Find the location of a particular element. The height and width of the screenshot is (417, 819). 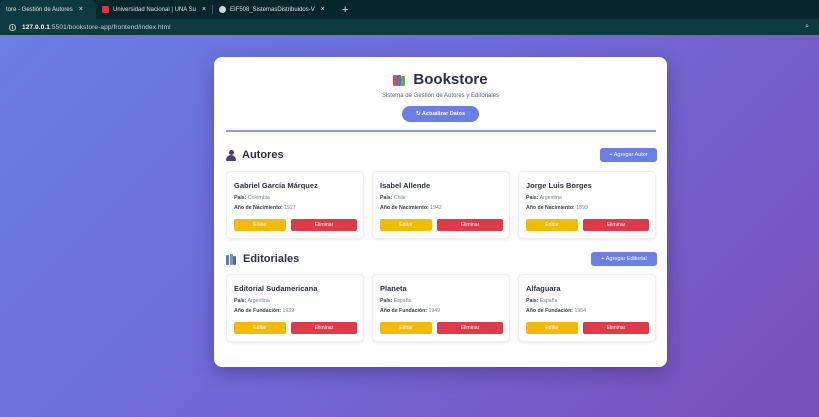

zoom-search-icon: ⌕ is located at coordinates (807, 27).